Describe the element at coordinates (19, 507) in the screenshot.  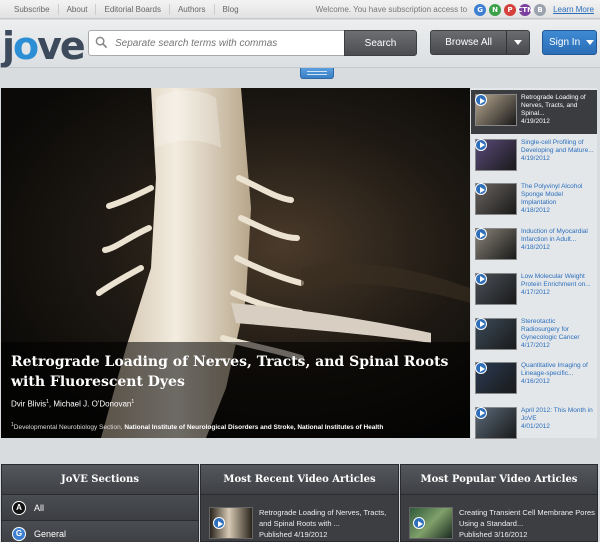
I see `section-a-icon: A` at that location.